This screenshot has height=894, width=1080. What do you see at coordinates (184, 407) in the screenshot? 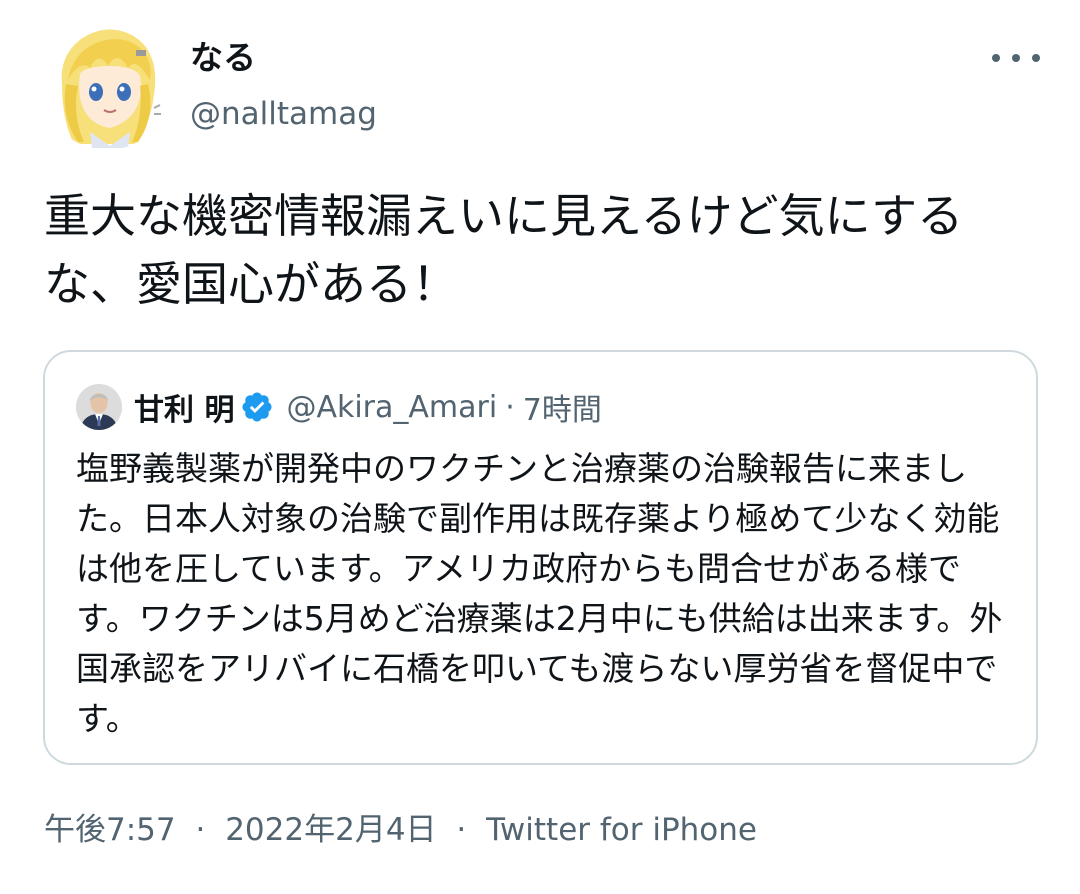
I see `quoted-author-display-name: 甘利 明` at bounding box center [184, 407].